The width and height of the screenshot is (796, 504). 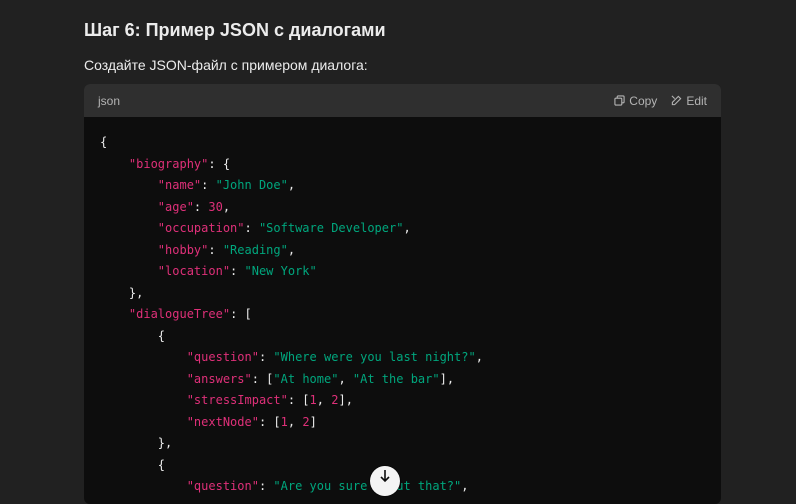 I want to click on code-token: "stressImpact", so click(x=237, y=400).